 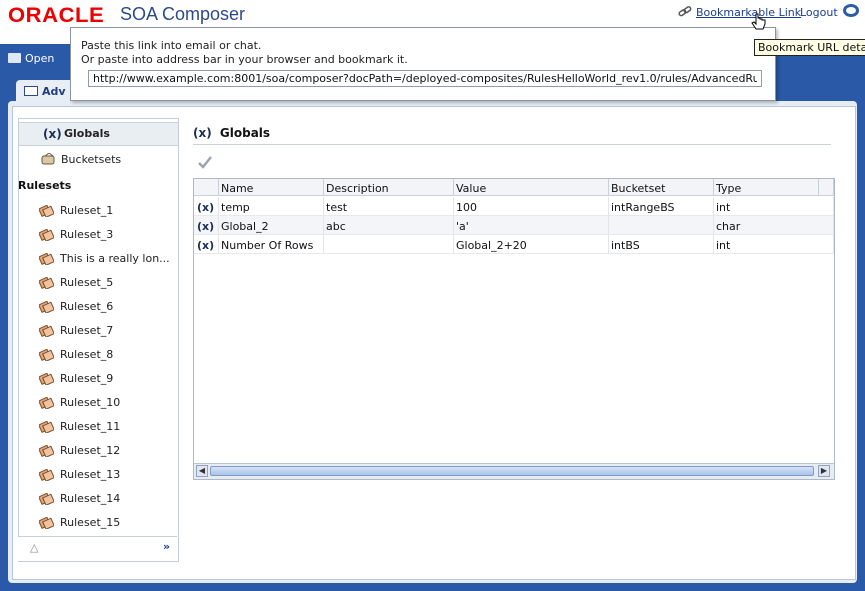 I want to click on nav-item-ruleset: Ruleset_13, so click(x=97, y=475).